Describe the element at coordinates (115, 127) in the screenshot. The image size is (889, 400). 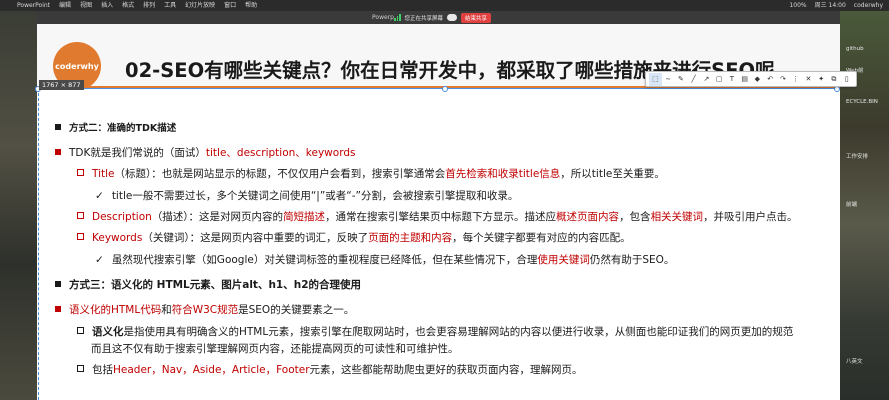
I see `bullet-method-two: 方式二：准确的TDK描述` at that location.